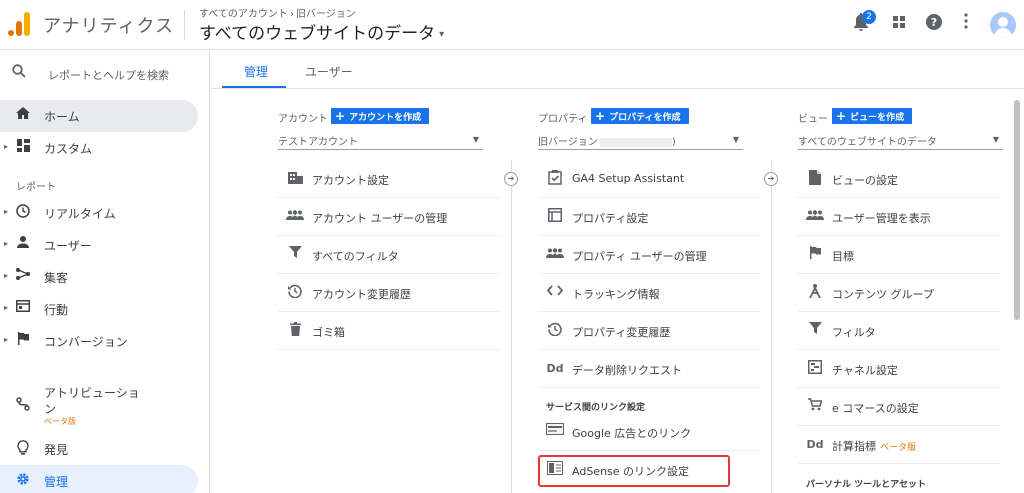  Describe the element at coordinates (555, 293) in the screenshot. I see `code-icon` at that location.